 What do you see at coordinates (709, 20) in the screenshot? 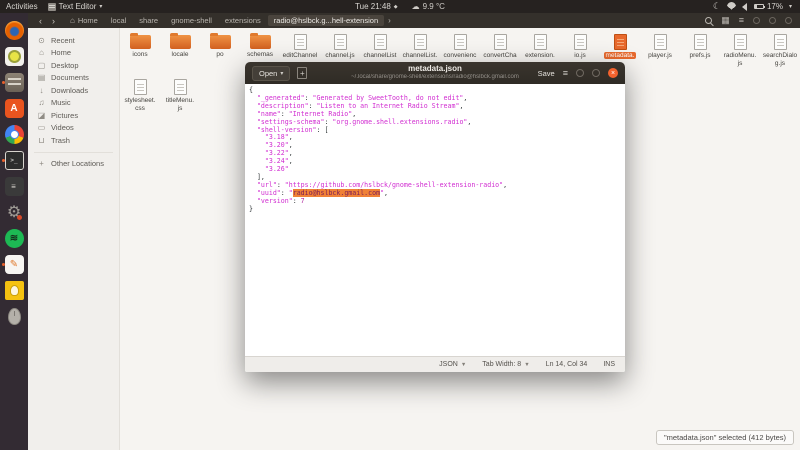
I see `search-icon` at bounding box center [709, 20].